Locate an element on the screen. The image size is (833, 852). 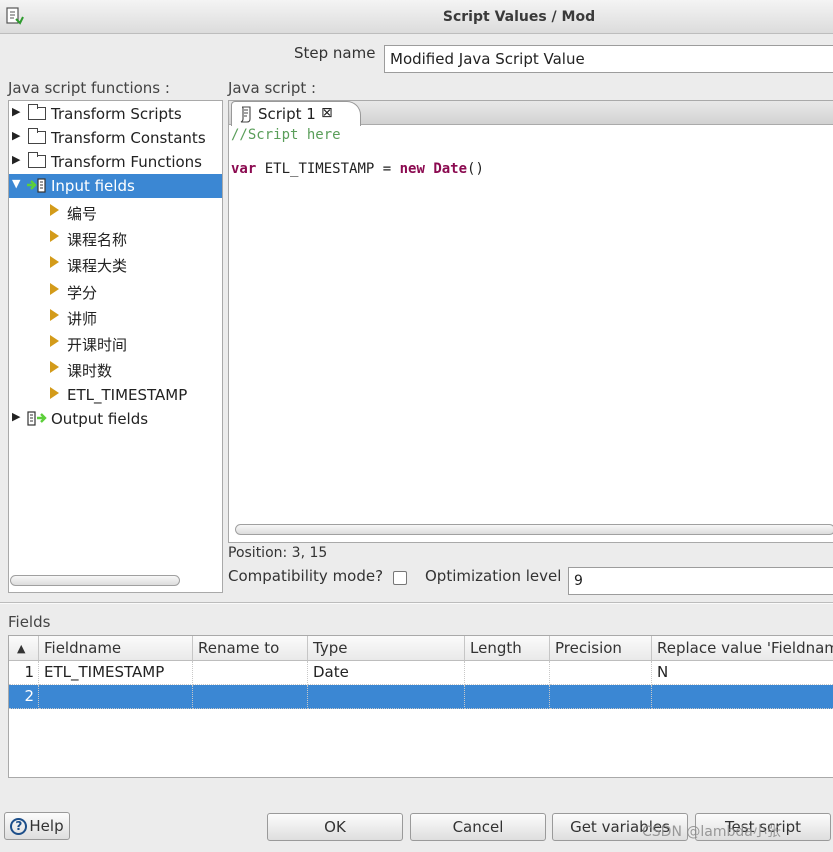
input-field-item: 课时数 is located at coordinates (115, 370).